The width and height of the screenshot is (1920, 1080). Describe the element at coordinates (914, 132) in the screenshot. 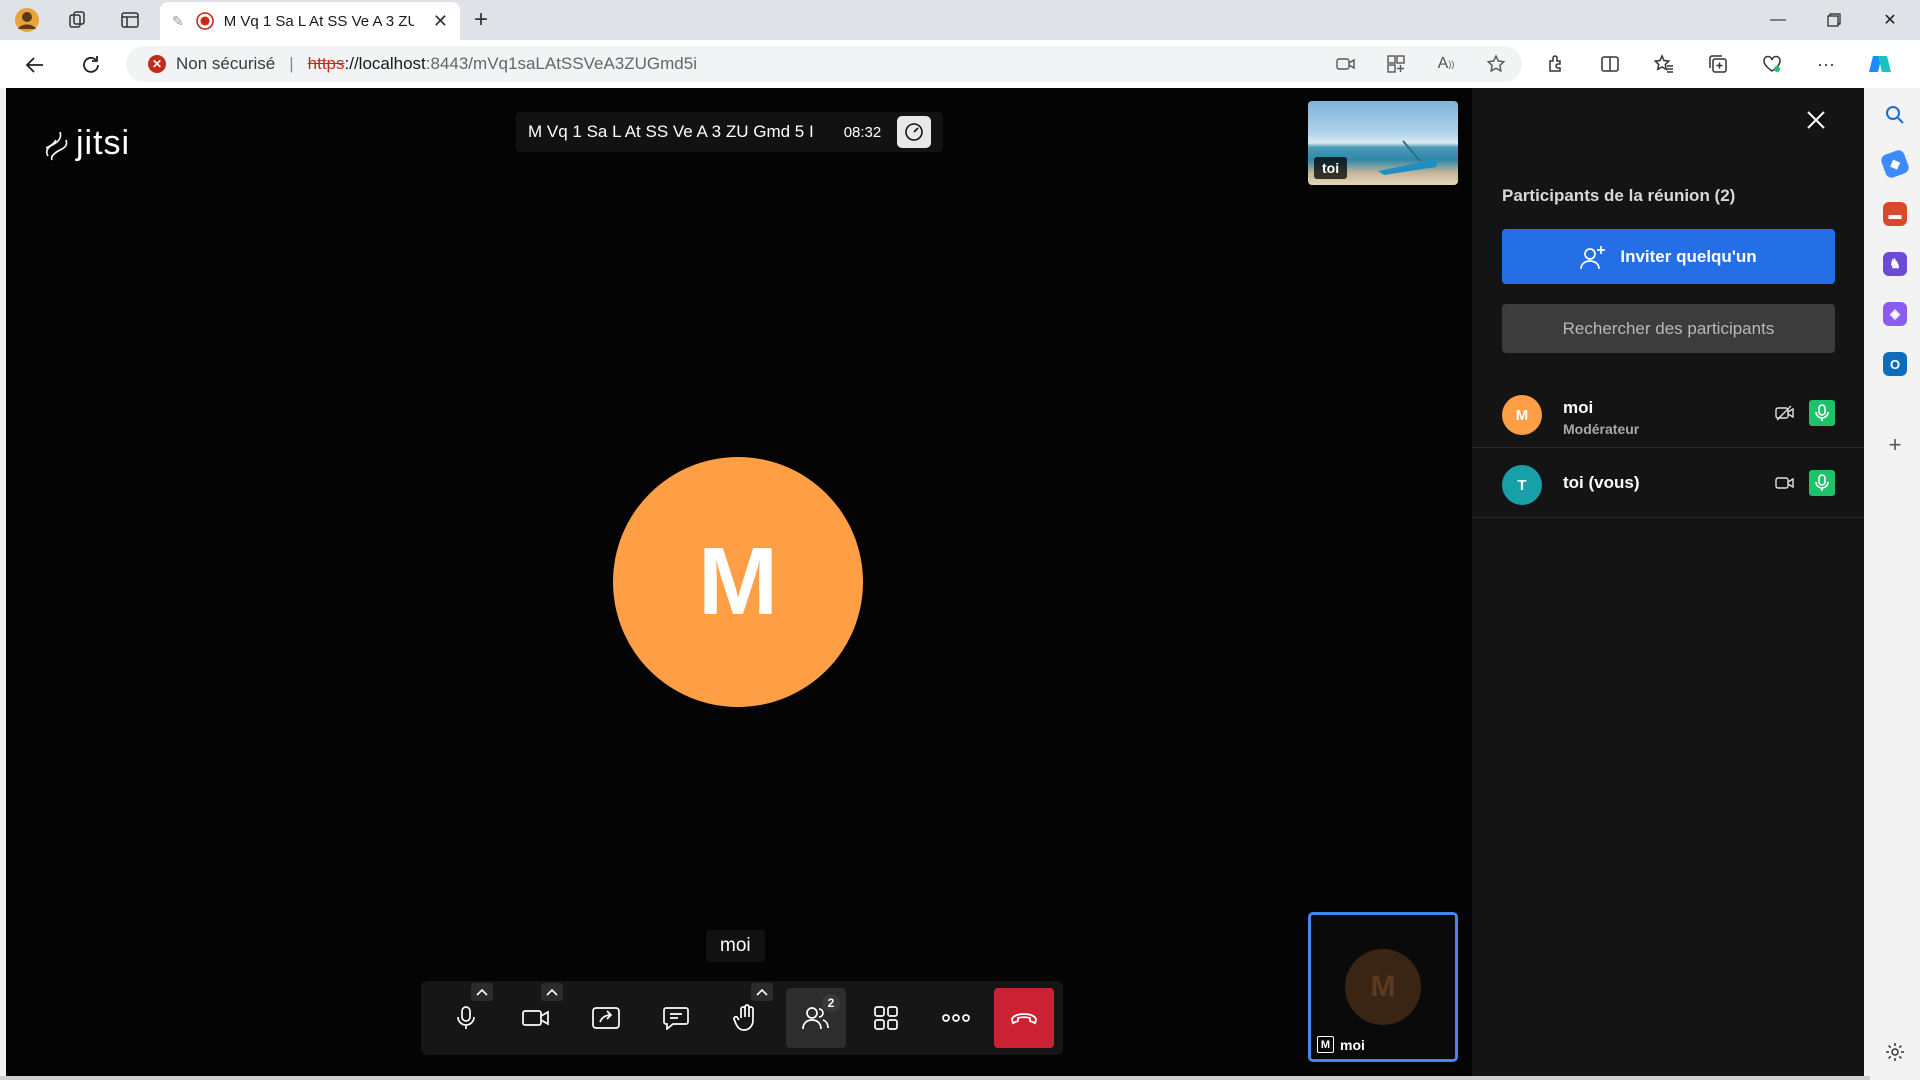

I see `connection-quality-button` at that location.